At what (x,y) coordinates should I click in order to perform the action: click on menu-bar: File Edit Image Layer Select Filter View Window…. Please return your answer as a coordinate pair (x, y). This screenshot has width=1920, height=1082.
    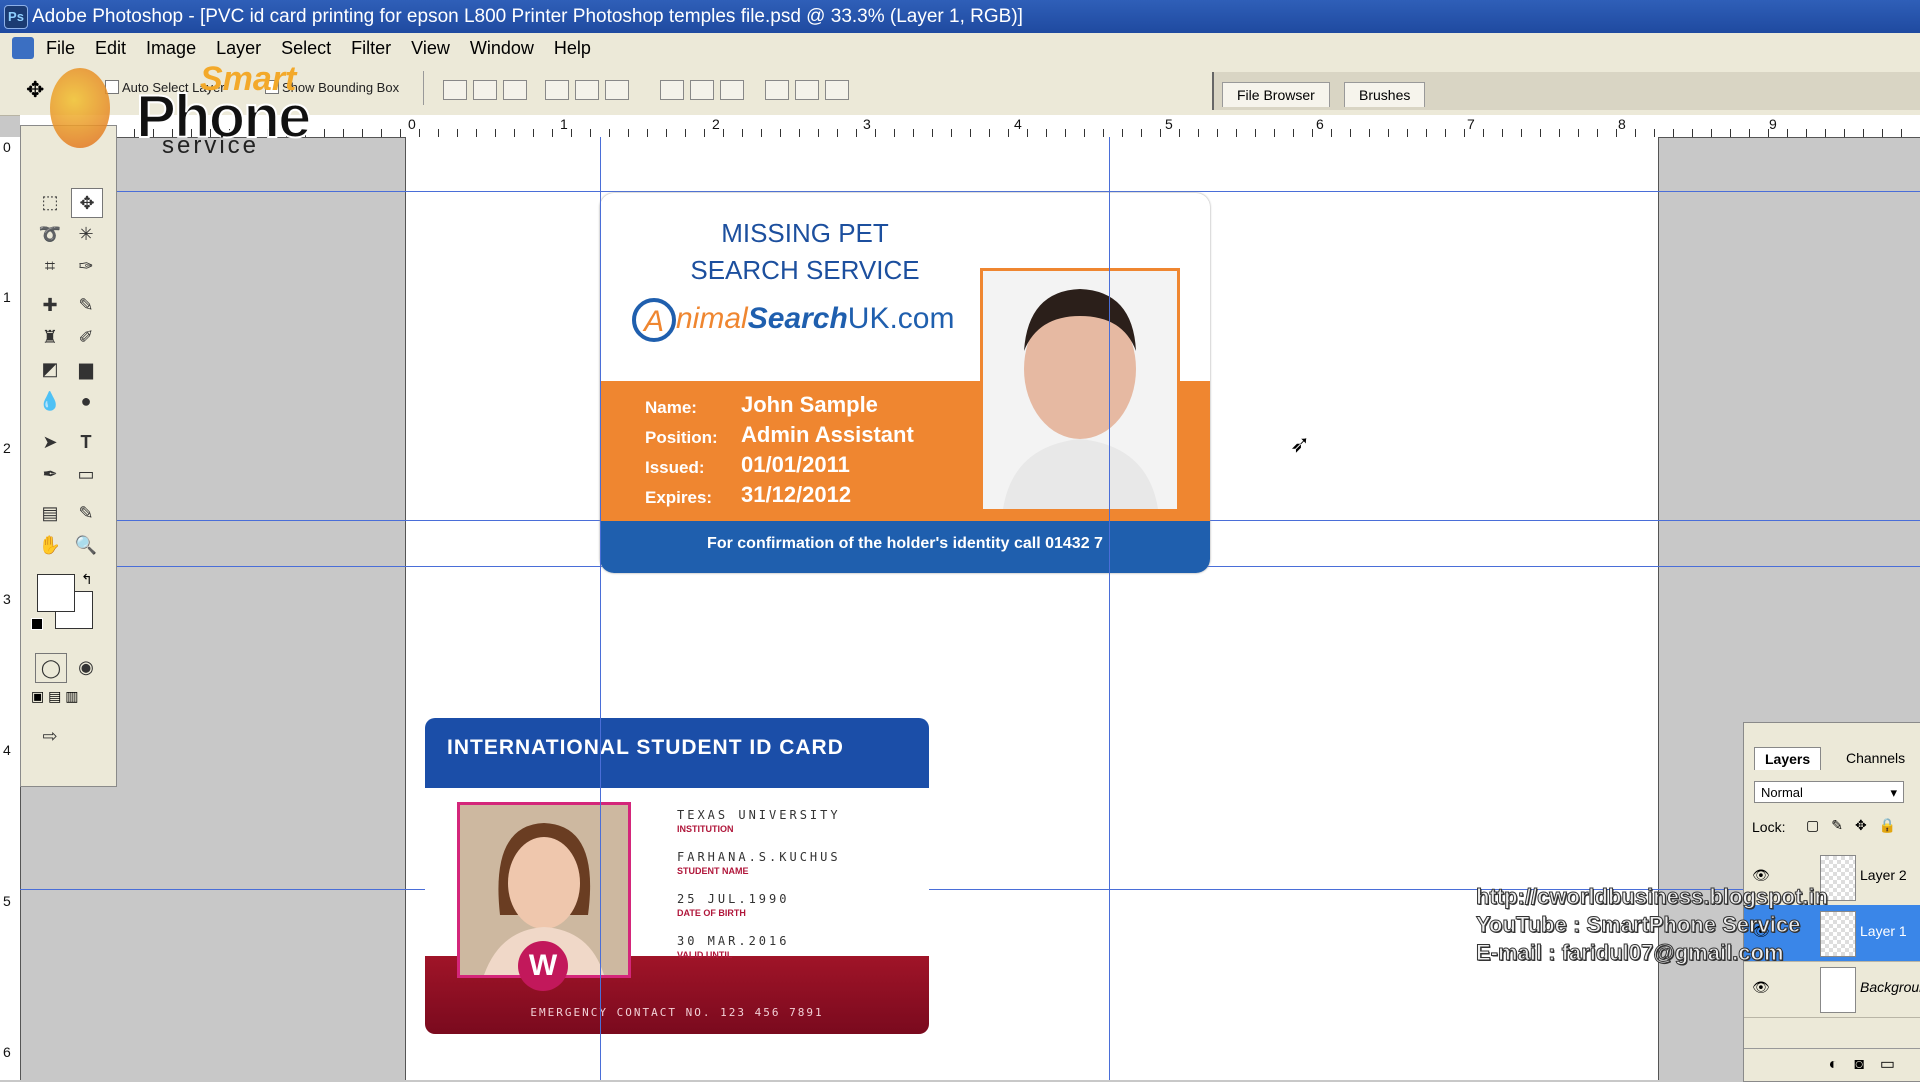
    Looking at the image, I should click on (960, 48).